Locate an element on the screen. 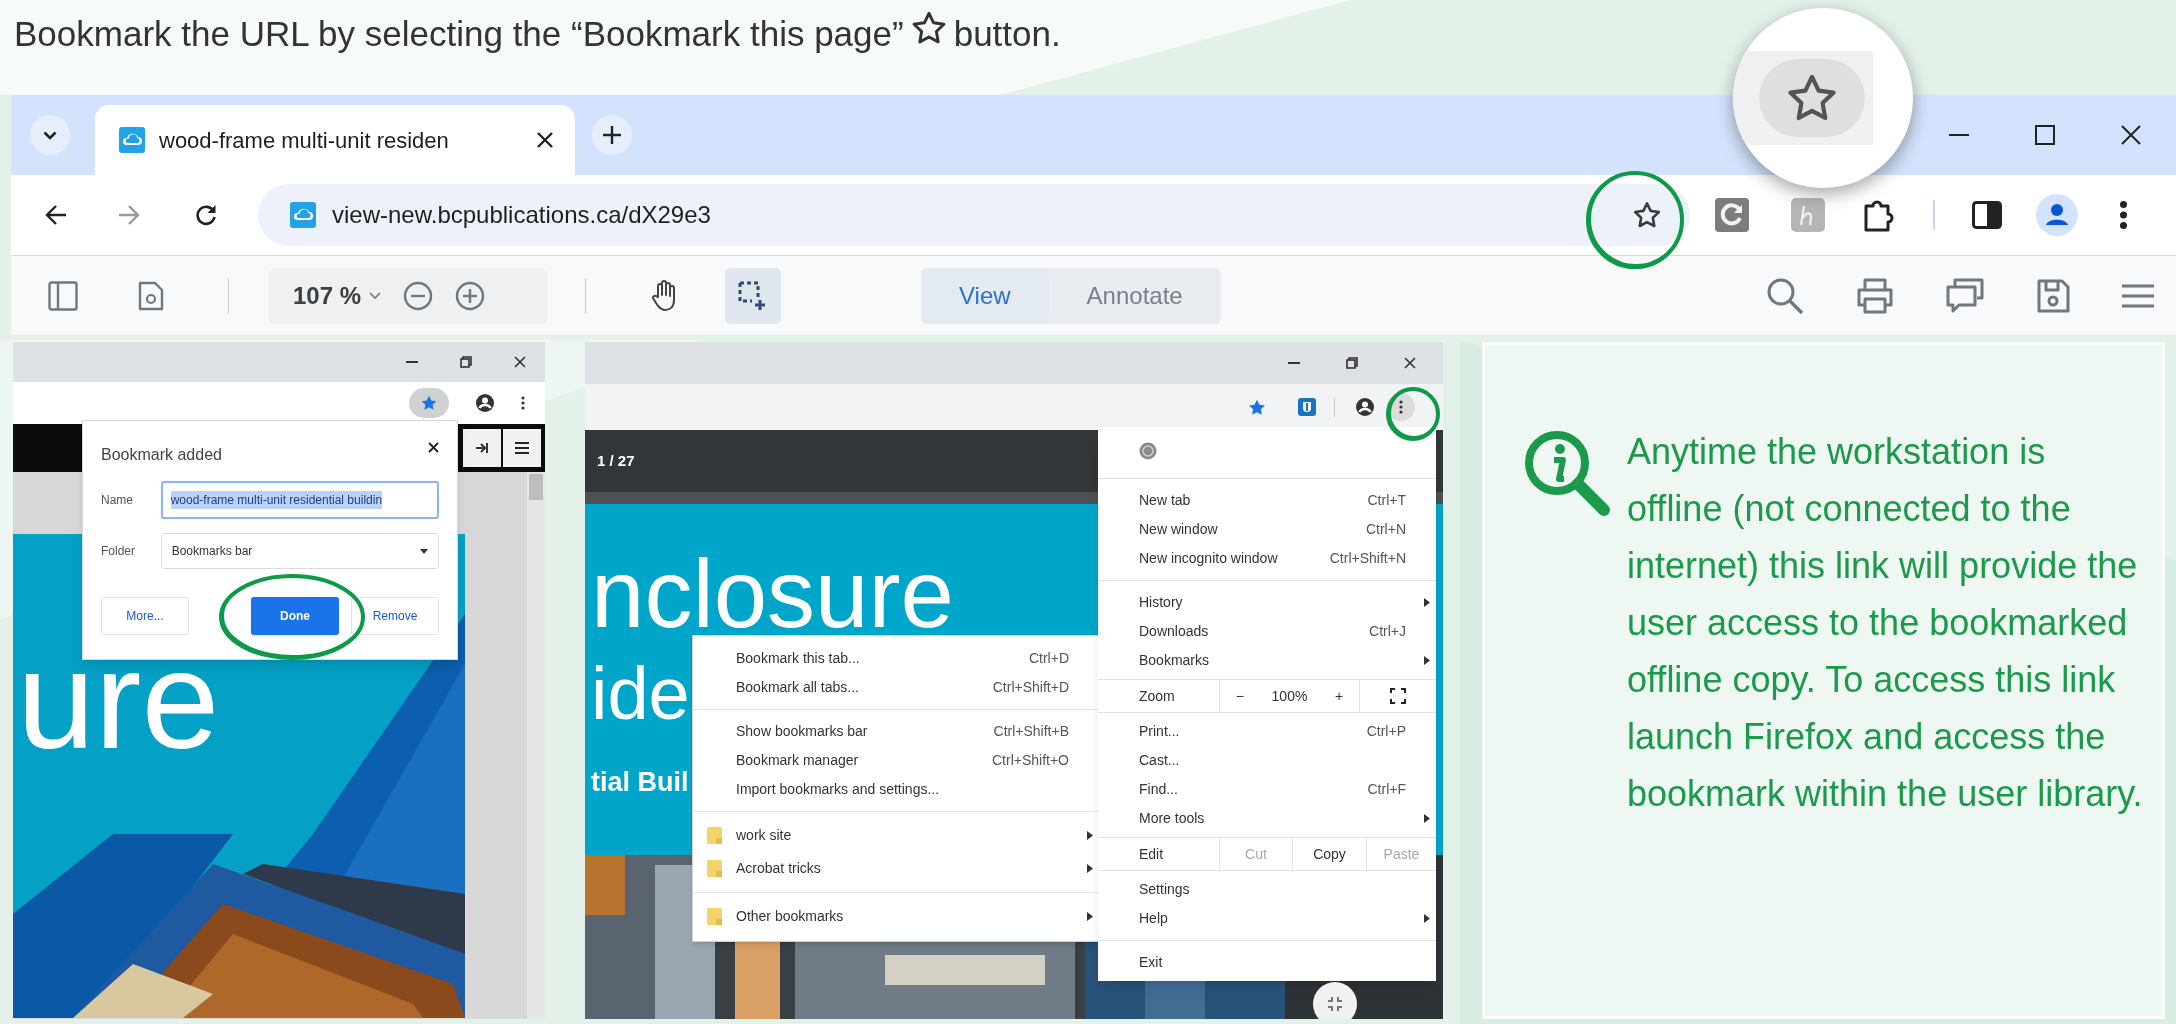 Image resolution: width=2176 pixels, height=1024 pixels. new-tab-button is located at coordinates (612, 135).